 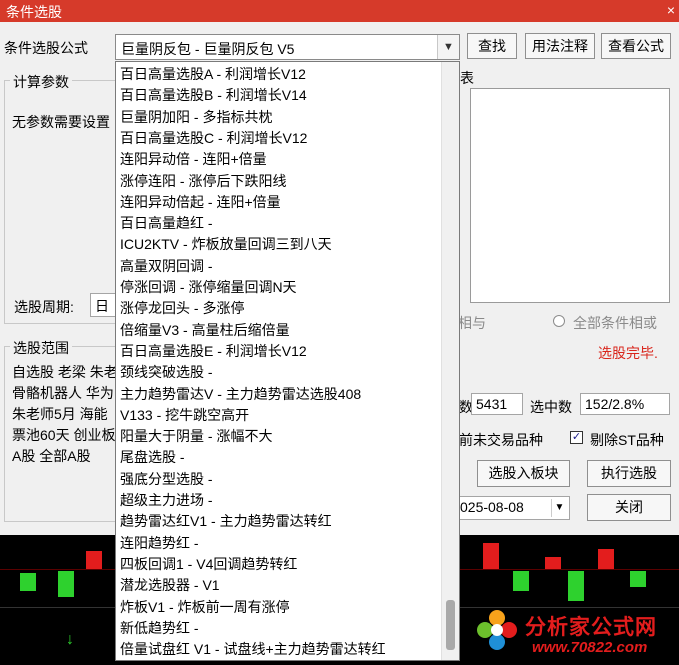 I want to click on add-to-block-button: 选股入板块, so click(x=523, y=473).